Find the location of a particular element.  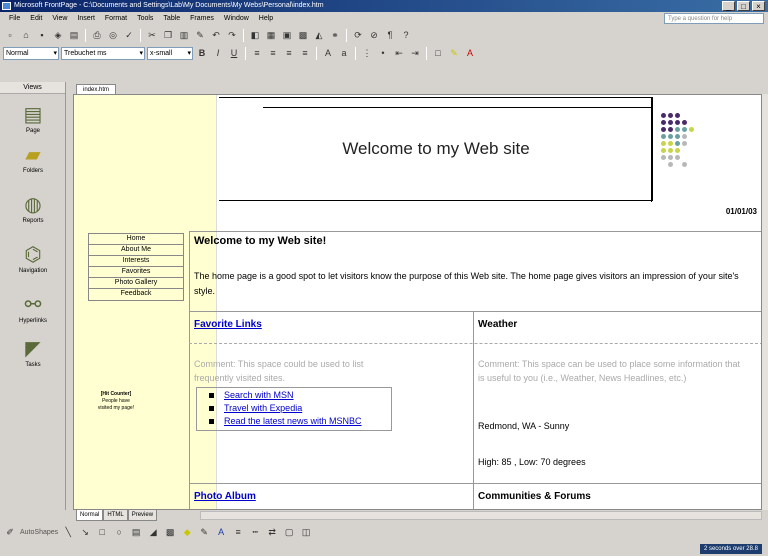

decrease-indent-icon: ⇤ is located at coordinates (399, 53).